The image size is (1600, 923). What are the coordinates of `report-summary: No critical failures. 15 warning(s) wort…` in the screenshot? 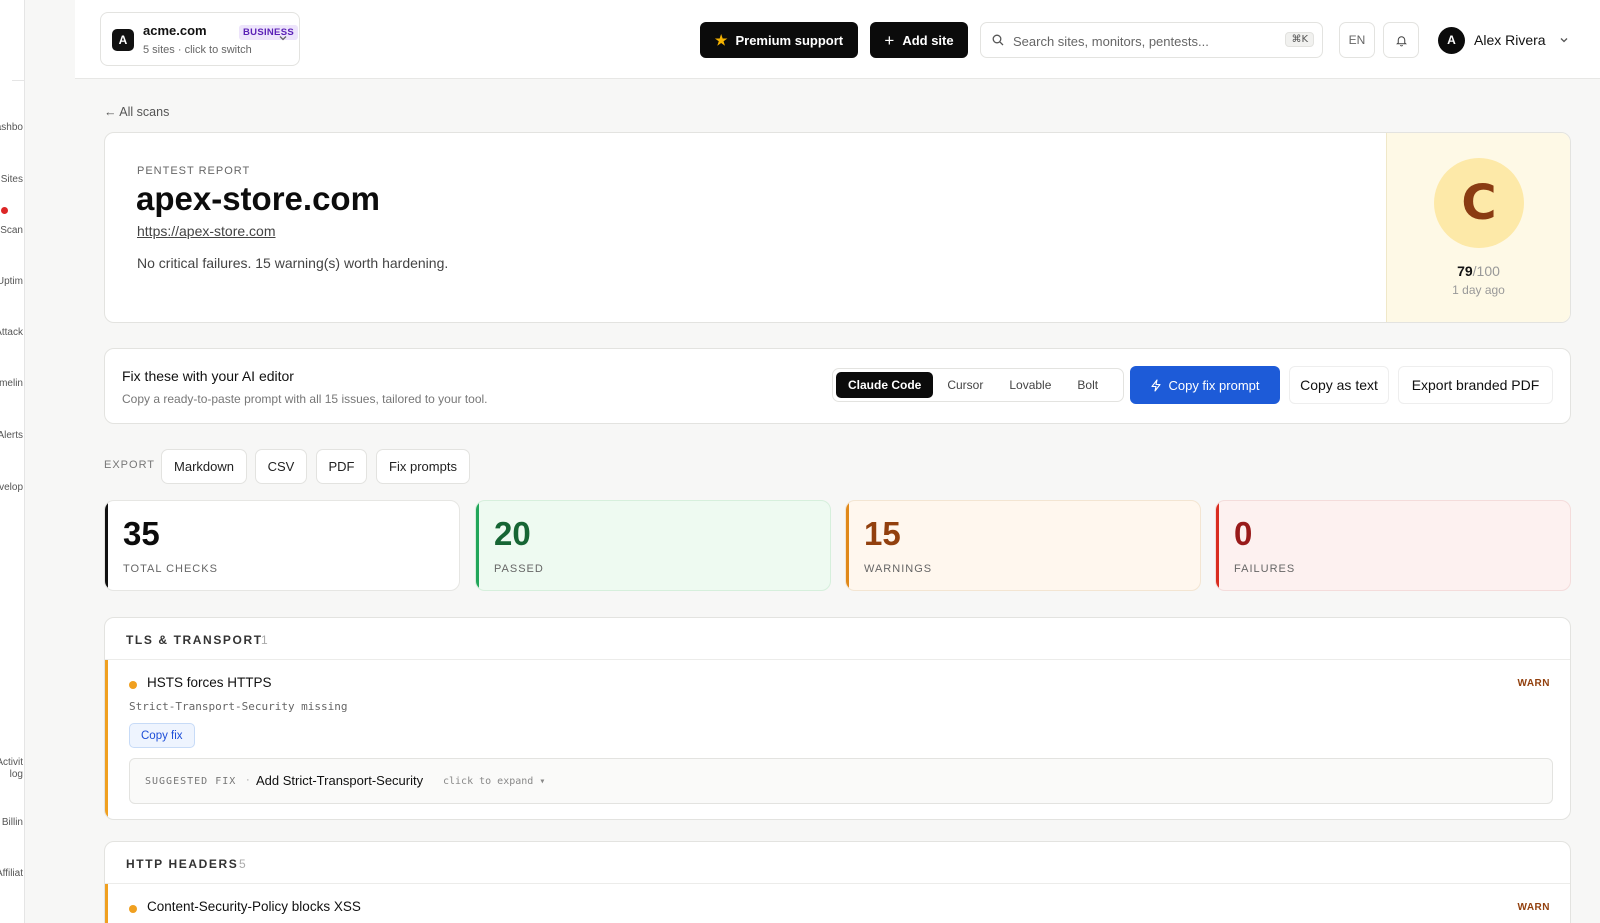 It's located at (293, 263).